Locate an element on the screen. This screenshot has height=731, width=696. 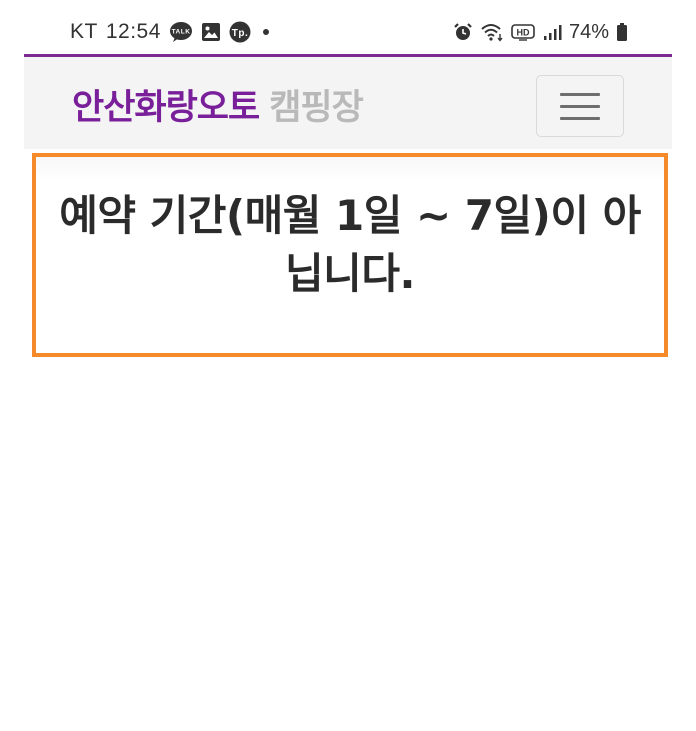
navbar: 안산화랑오토 캠핑장 is located at coordinates (348, 103).